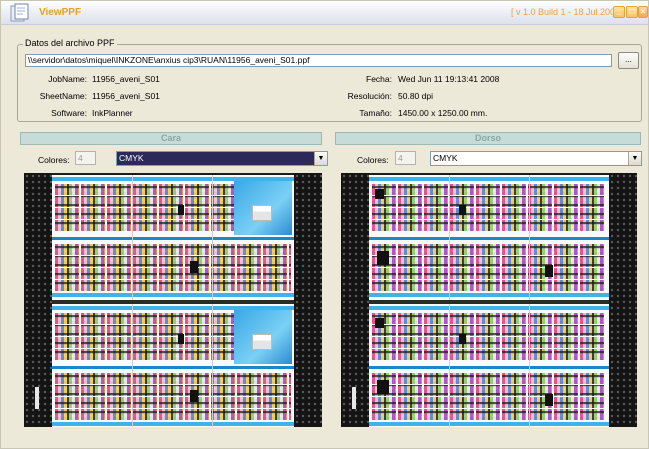 The height and width of the screenshot is (449, 649). Describe the element at coordinates (171, 138) in the screenshot. I see `cara-panel-header: Cara` at that location.